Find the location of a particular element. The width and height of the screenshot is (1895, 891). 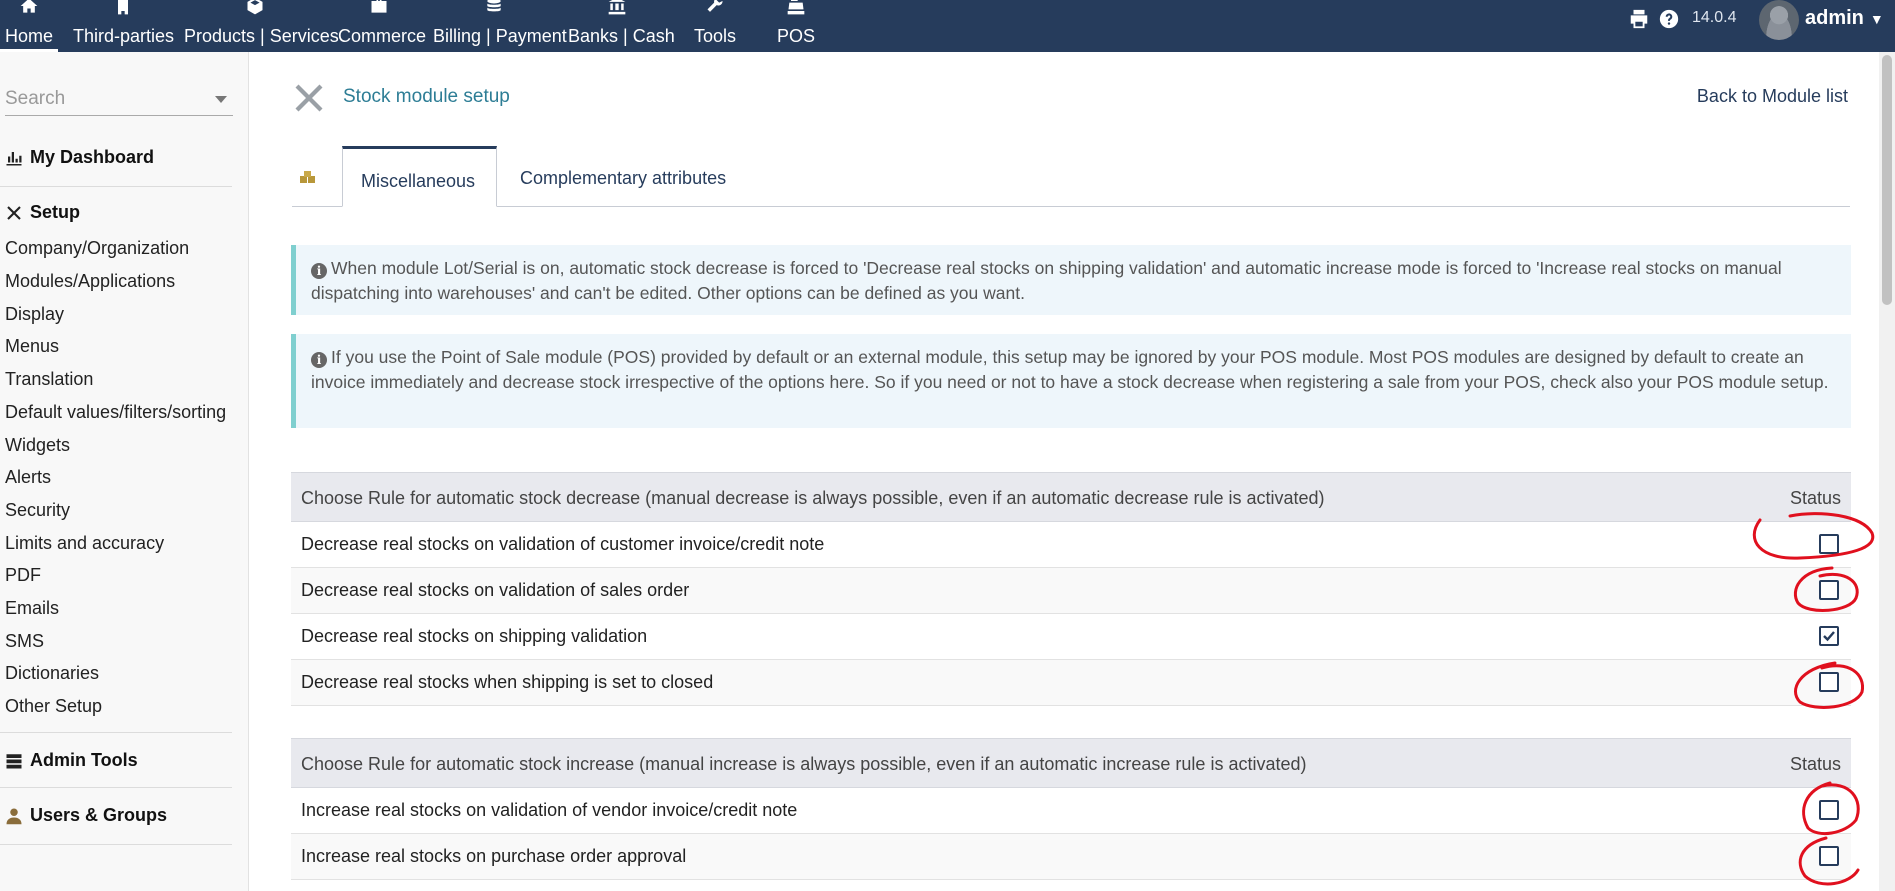

tab-complementary-attributes: Complementary attributes is located at coordinates (630, 176).